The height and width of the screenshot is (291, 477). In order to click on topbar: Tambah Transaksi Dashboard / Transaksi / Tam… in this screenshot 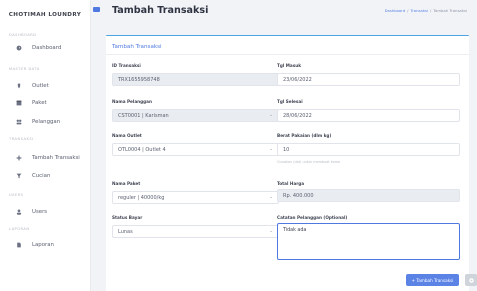, I will do `click(284, 14)`.